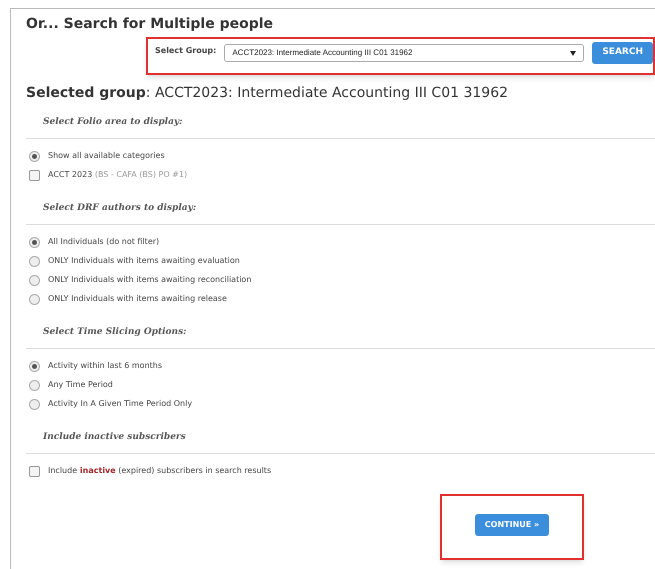 The height and width of the screenshot is (569, 655). Describe the element at coordinates (150, 24) in the screenshot. I see `page-title: Or... Search for Multiple people` at that location.